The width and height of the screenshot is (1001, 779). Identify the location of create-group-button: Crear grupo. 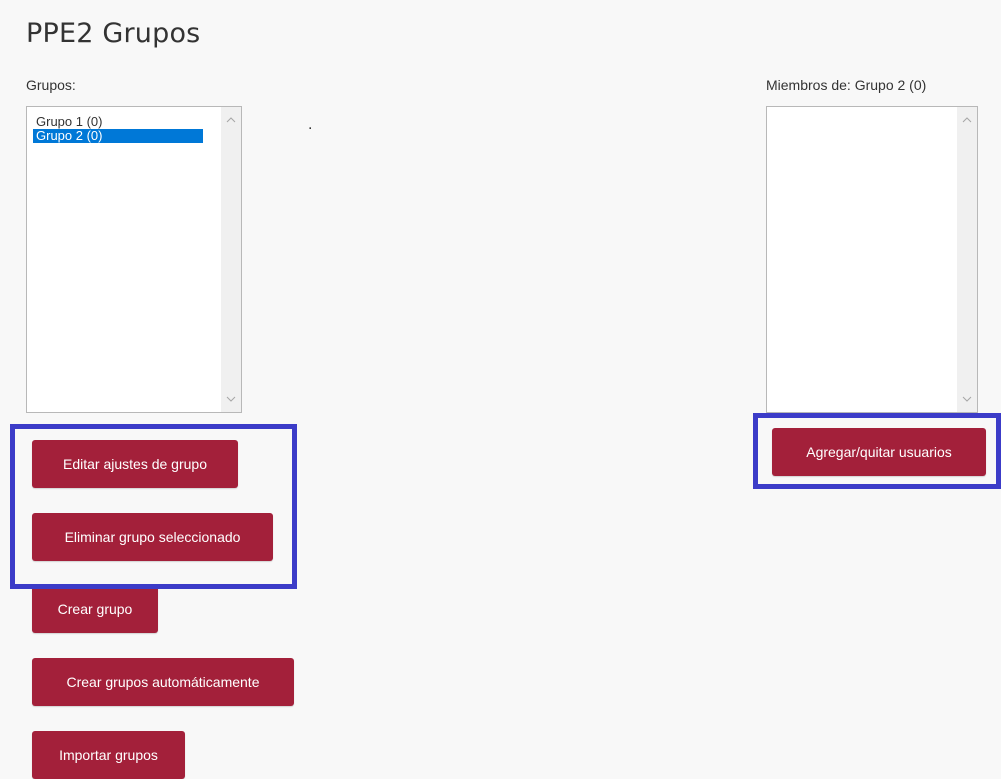
(95, 609).